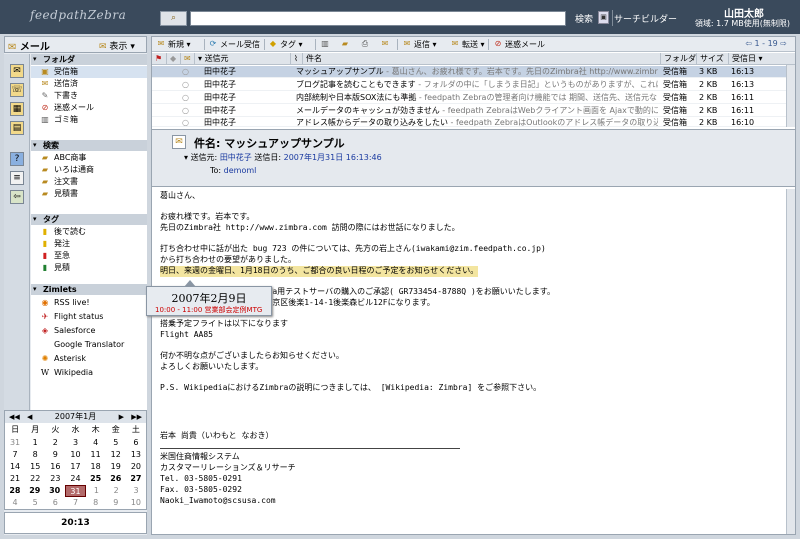 This screenshot has height=539, width=800. Describe the element at coordinates (712, 59) in the screenshot. I see `column-header-size: サイズ` at that location.